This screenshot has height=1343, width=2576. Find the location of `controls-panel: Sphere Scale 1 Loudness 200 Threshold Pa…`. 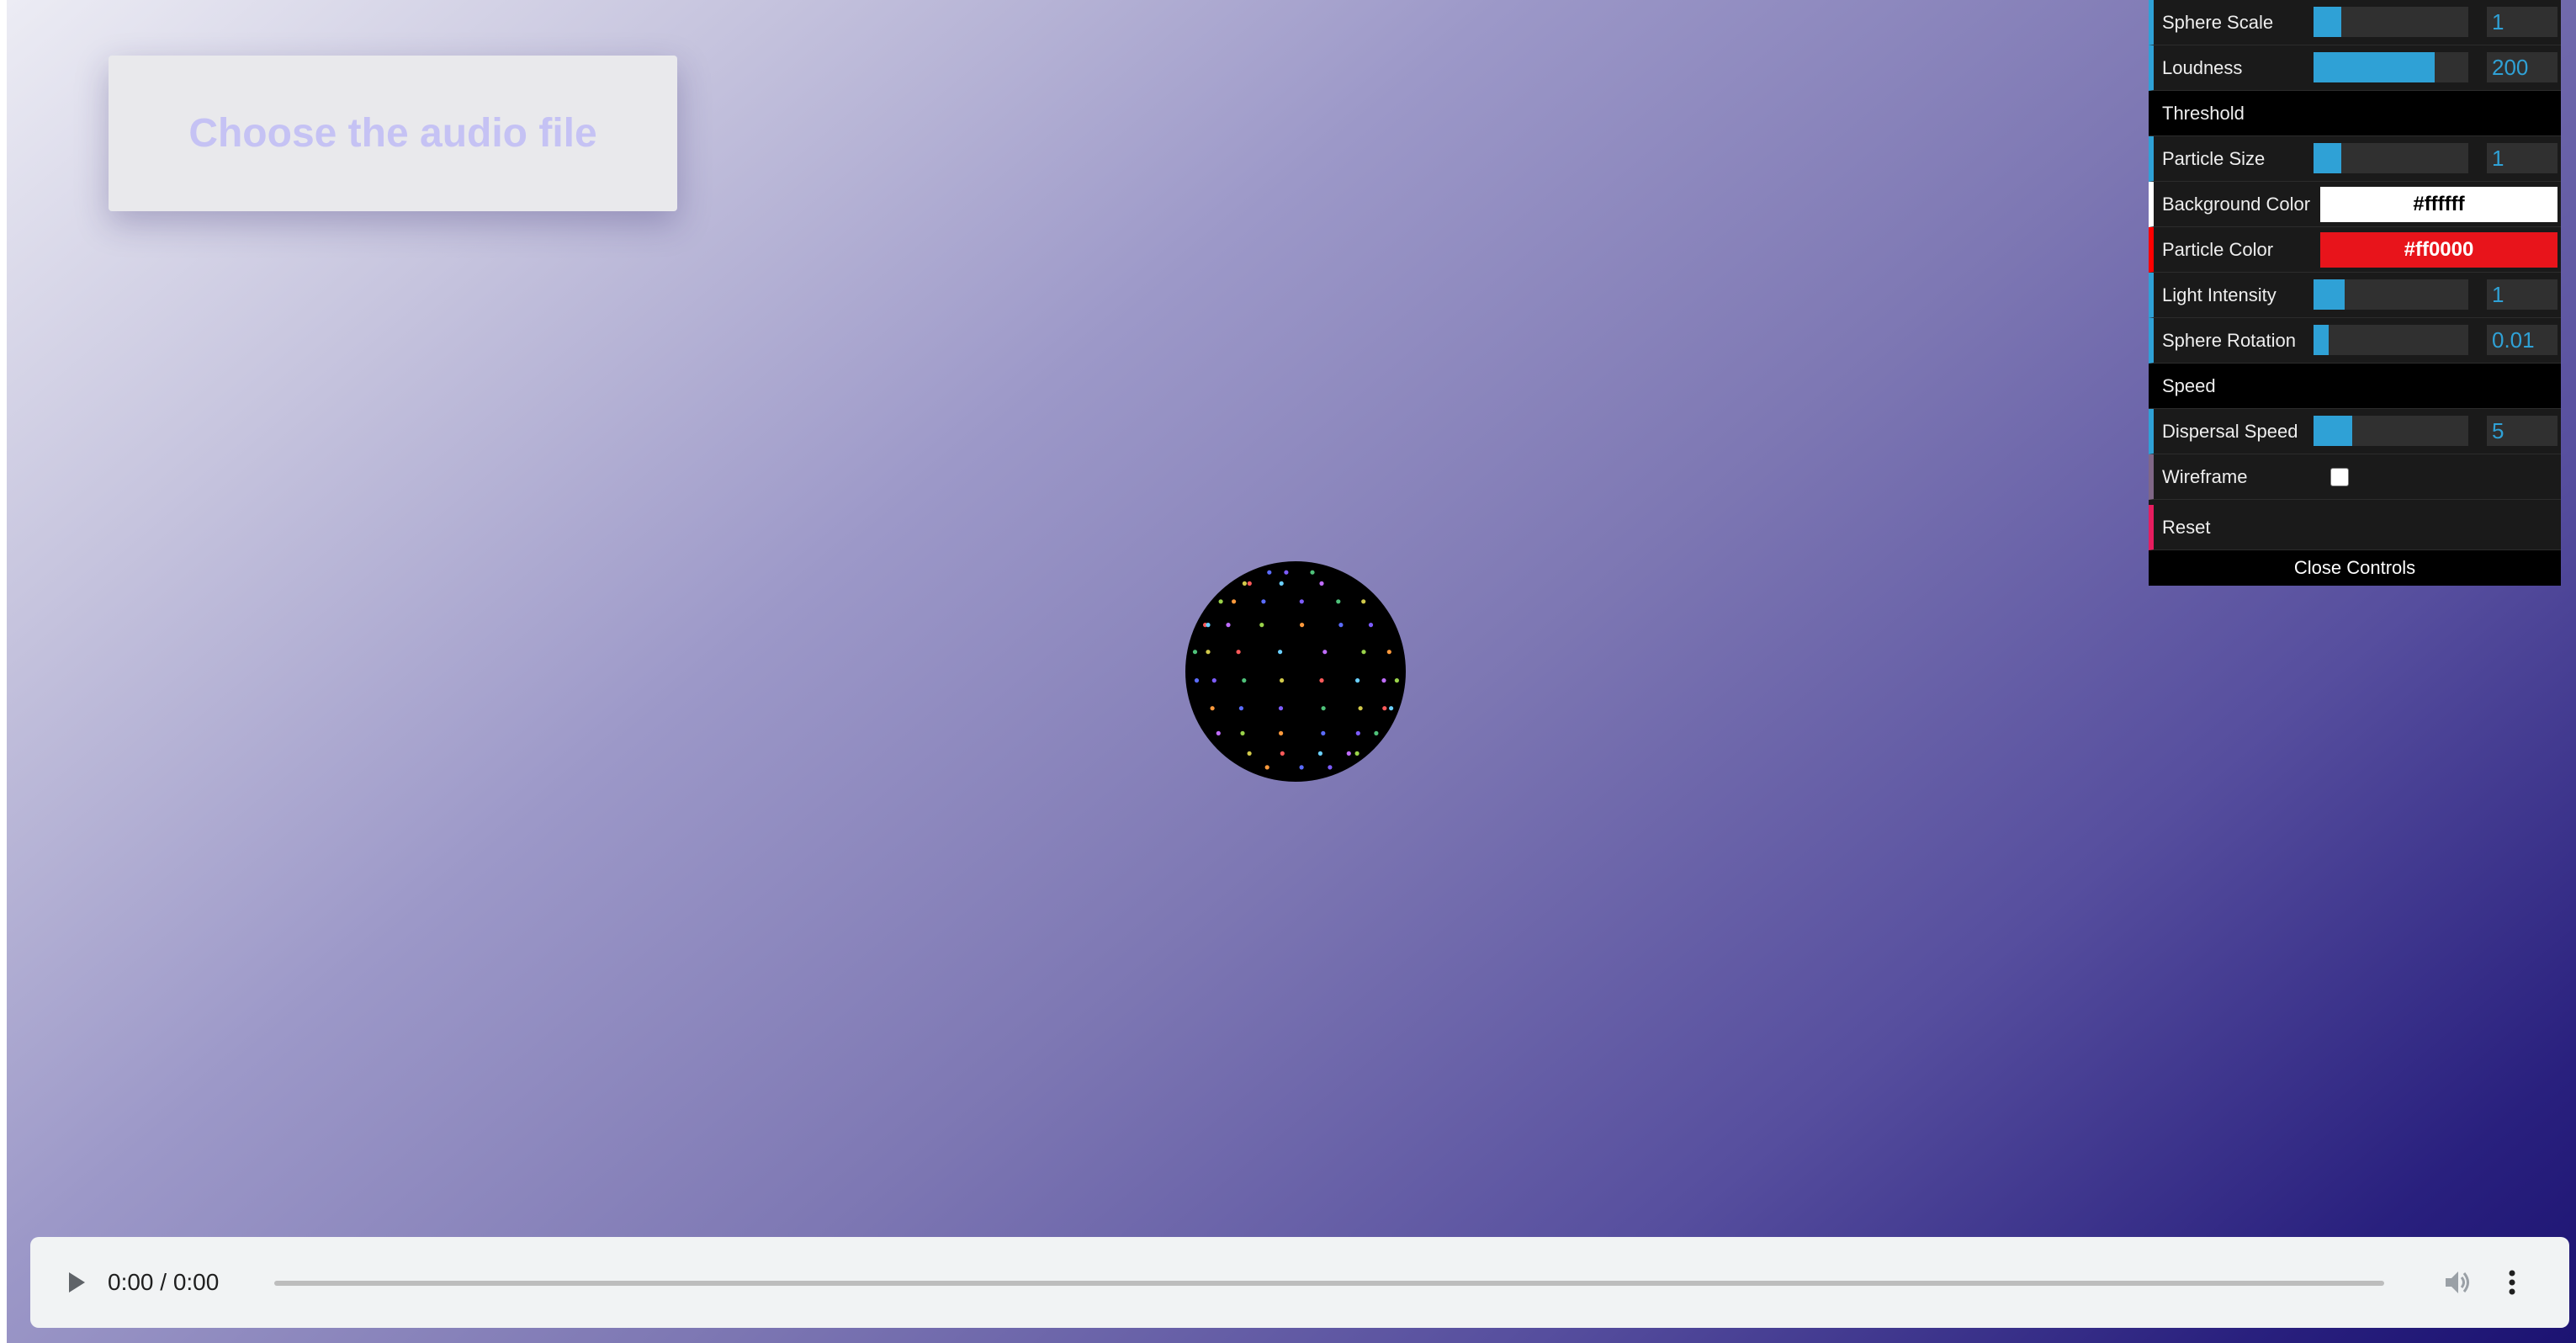

controls-panel: Sphere Scale 1 Loudness 200 Threshold Pa… is located at coordinates (2355, 293).